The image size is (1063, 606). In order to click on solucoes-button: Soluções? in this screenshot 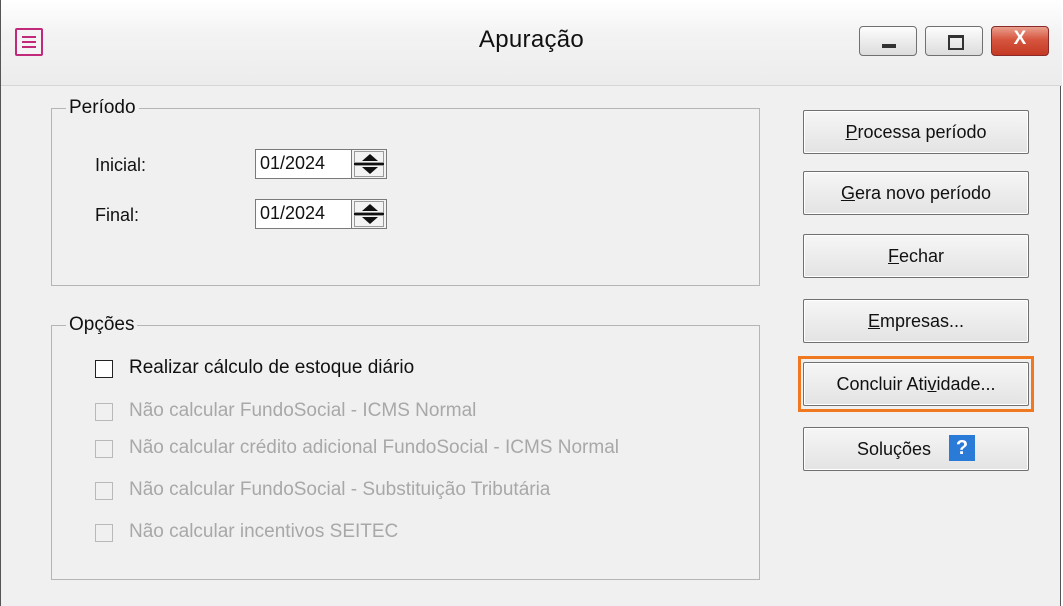, I will do `click(916, 449)`.